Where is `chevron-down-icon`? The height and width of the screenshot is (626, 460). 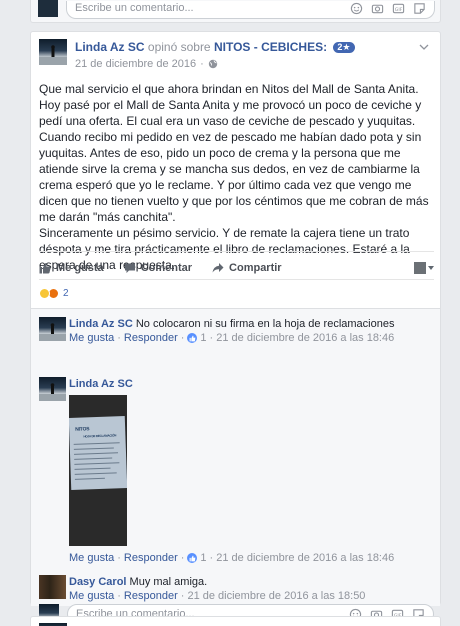 chevron-down-icon is located at coordinates (424, 47).